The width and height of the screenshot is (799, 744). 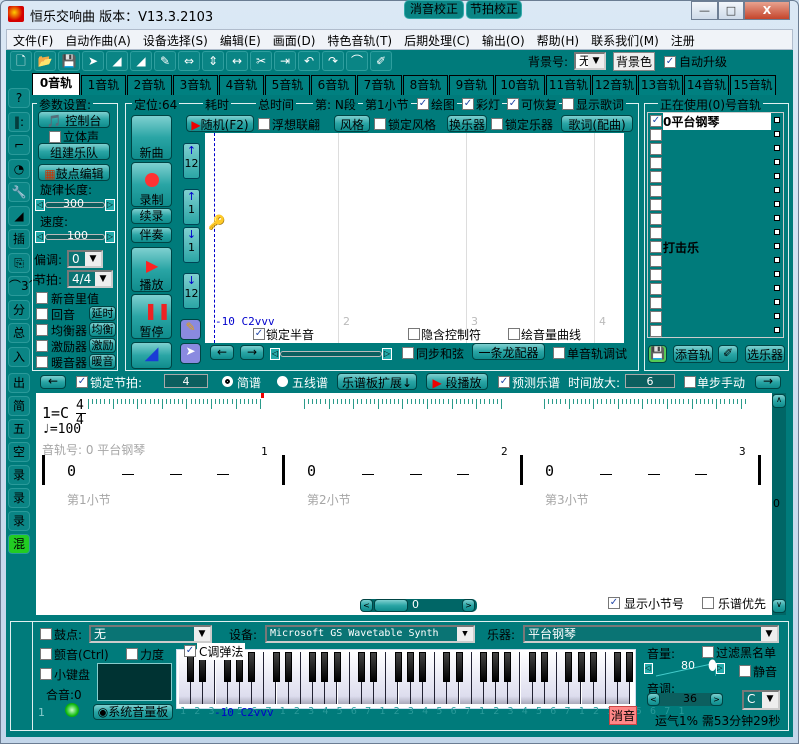 I want to click on imagine-checkbox, so click(x=264, y=124).